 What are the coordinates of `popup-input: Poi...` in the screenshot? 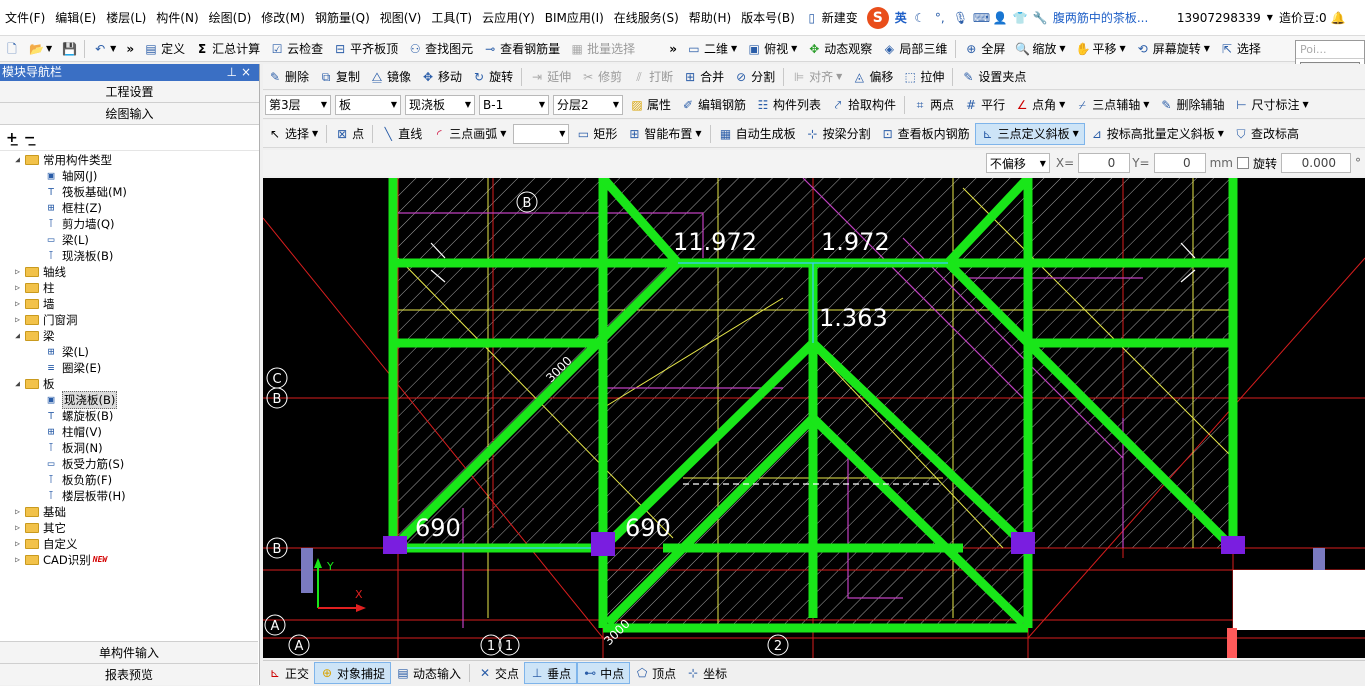 It's located at (1330, 50).